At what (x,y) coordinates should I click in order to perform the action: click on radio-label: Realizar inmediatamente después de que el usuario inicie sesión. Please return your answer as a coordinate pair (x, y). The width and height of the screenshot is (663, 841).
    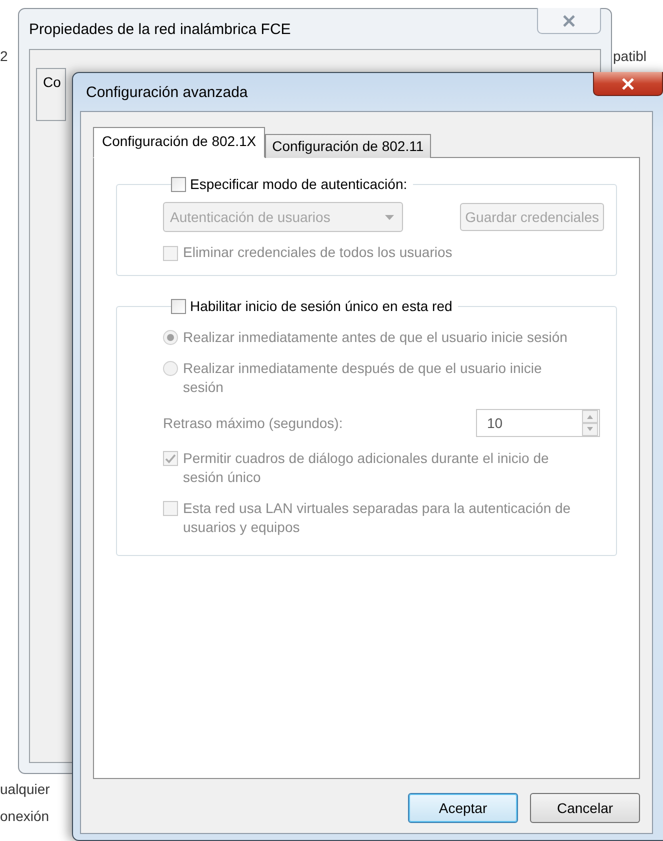
    Looking at the image, I should click on (363, 378).